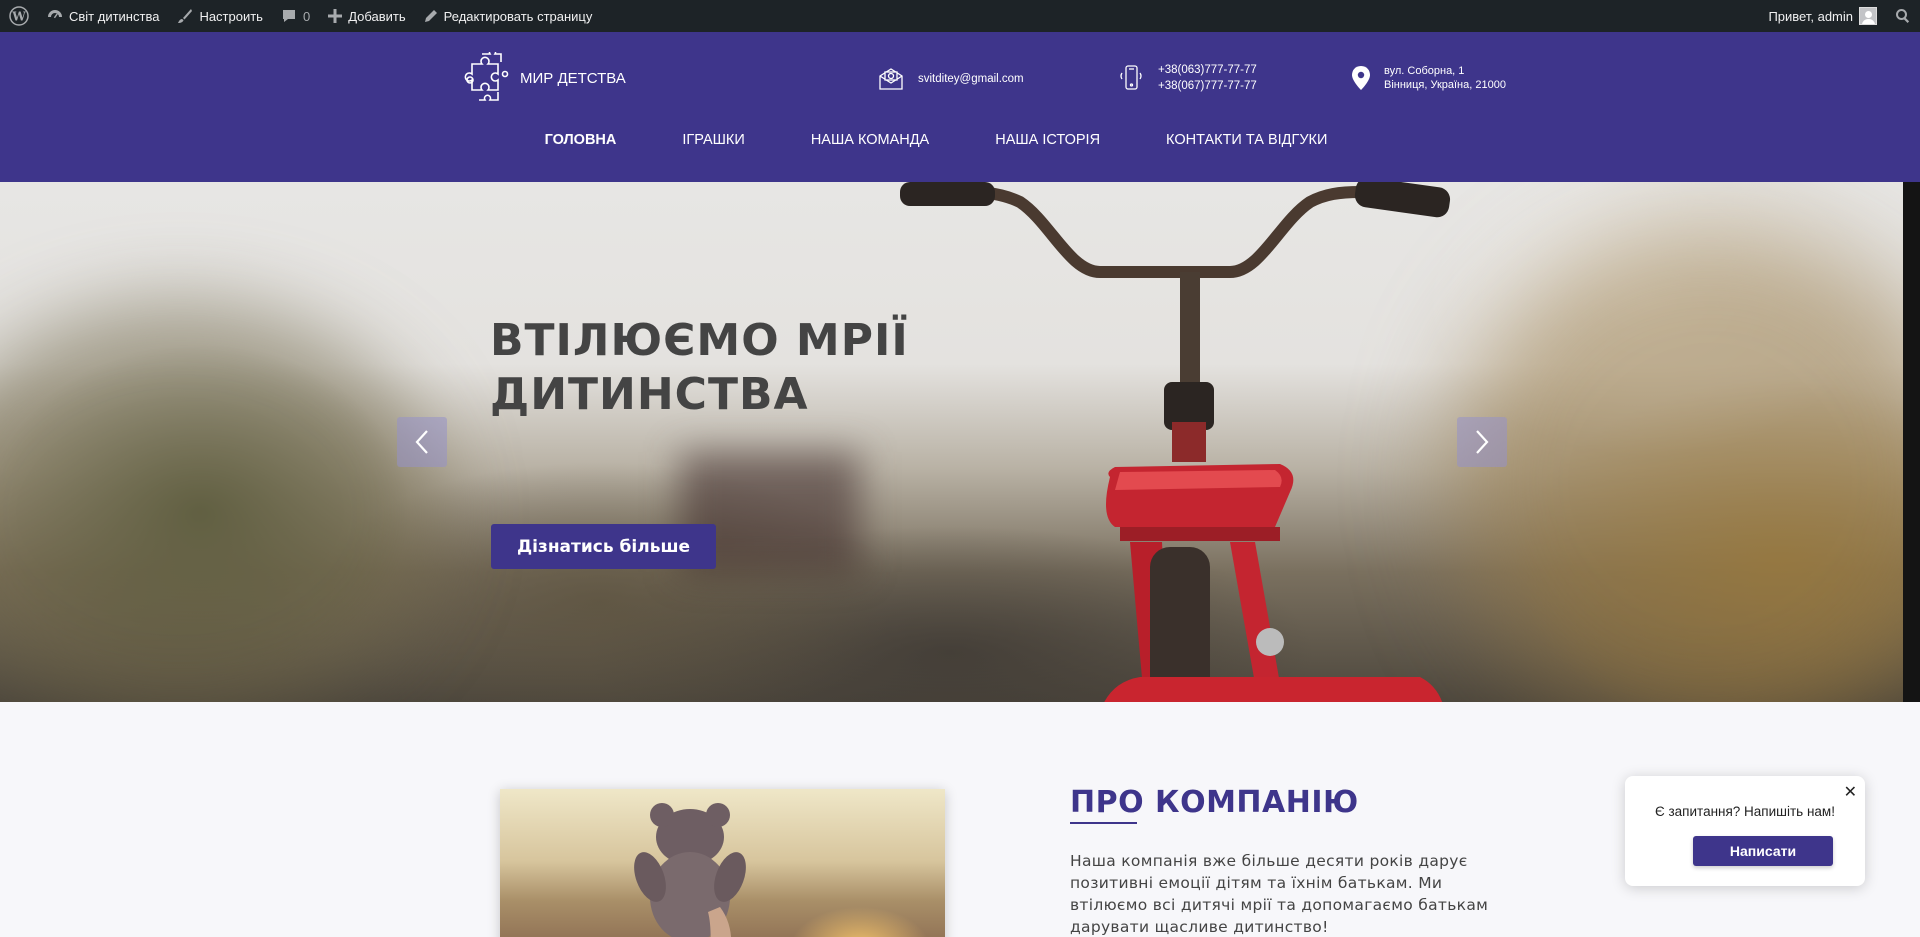 The width and height of the screenshot is (1920, 937). What do you see at coordinates (891, 79) in the screenshot?
I see `envelope-icon` at bounding box center [891, 79].